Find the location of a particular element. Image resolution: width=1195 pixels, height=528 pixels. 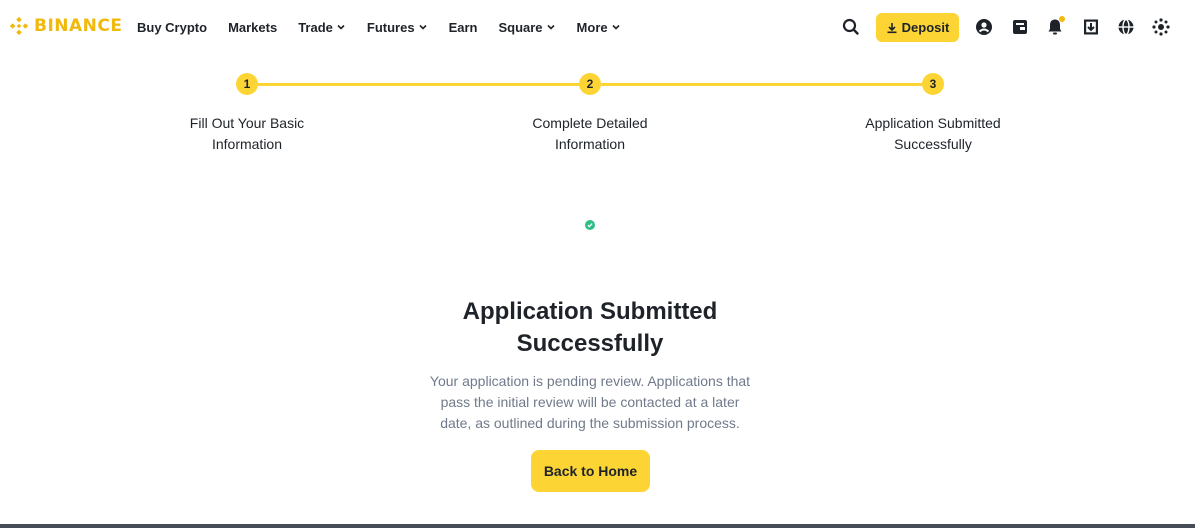

nav-item-markets: Markets is located at coordinates (252, 27).